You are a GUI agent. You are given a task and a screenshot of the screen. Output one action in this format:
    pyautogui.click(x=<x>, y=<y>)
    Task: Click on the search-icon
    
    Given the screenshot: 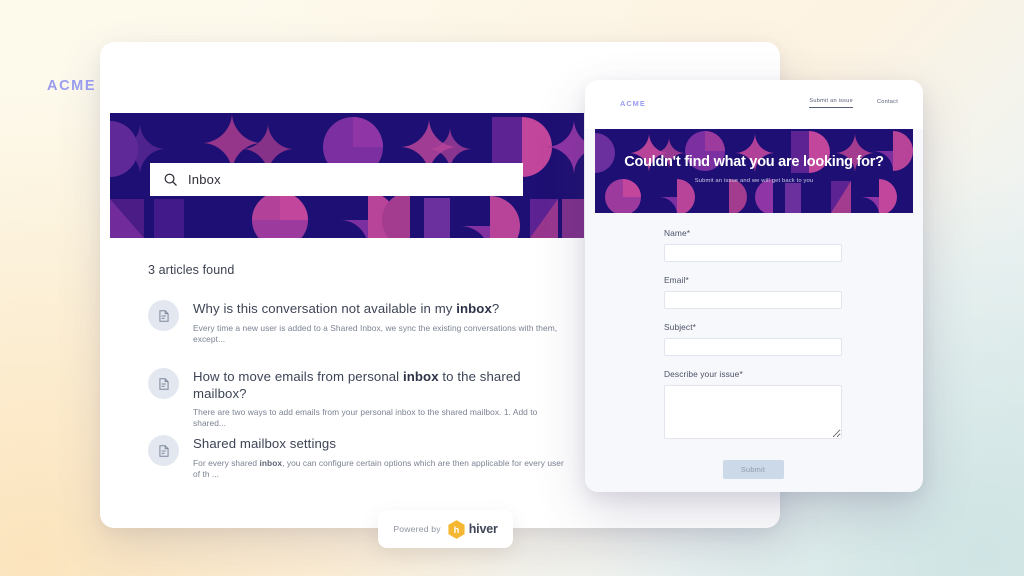 What is the action you would take?
    pyautogui.click(x=170, y=179)
    